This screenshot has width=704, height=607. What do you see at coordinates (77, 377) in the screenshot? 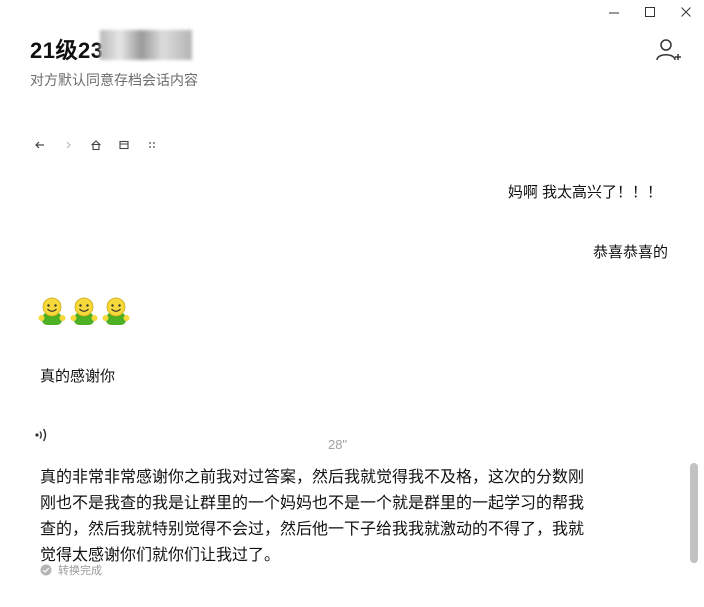
I see `message-incoming: 真的感谢你` at bounding box center [77, 377].